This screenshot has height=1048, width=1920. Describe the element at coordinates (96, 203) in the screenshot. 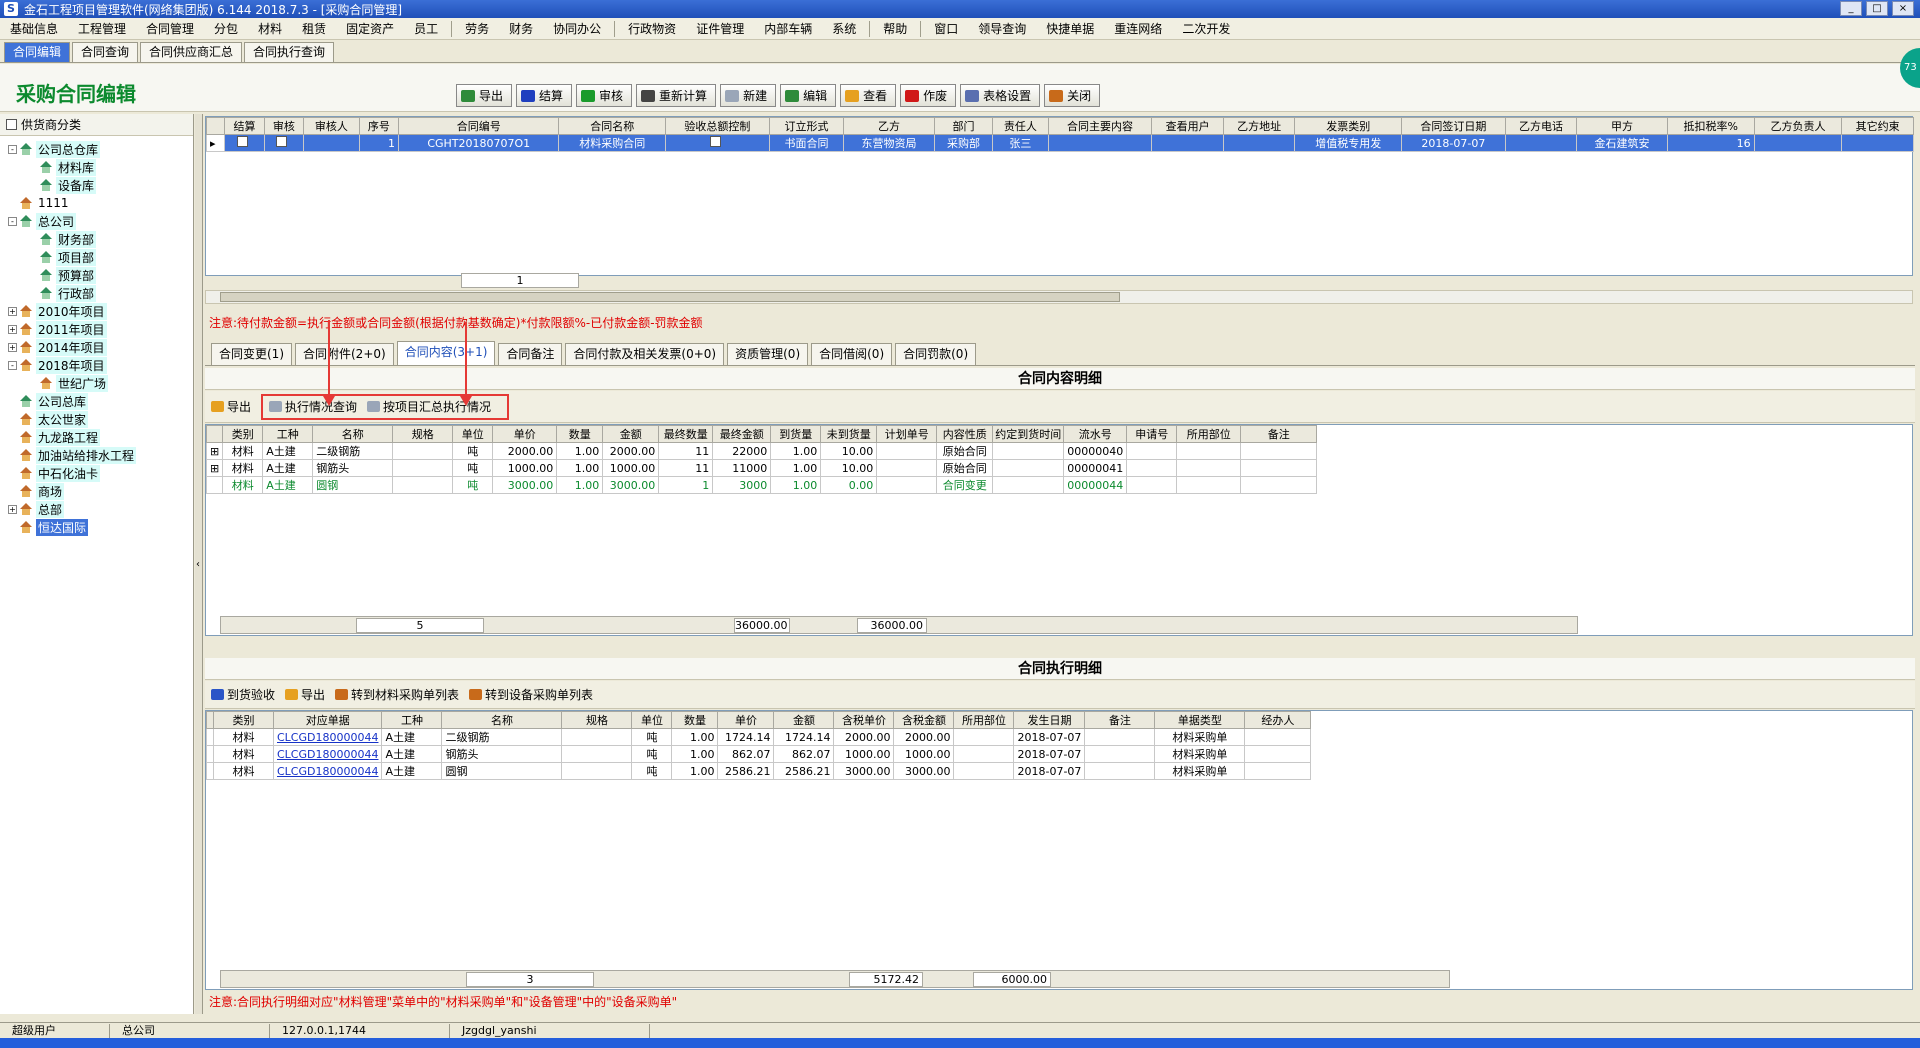

I see `tree-node: 1111` at that location.